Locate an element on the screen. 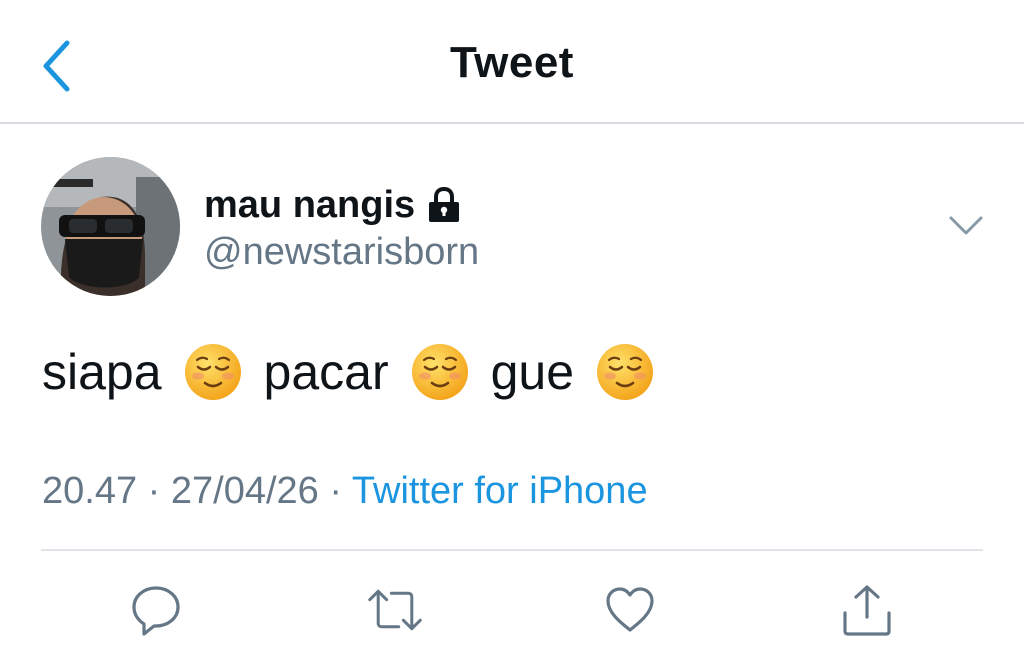 The width and height of the screenshot is (1024, 658). chevron-down-icon is located at coordinates (966, 225).